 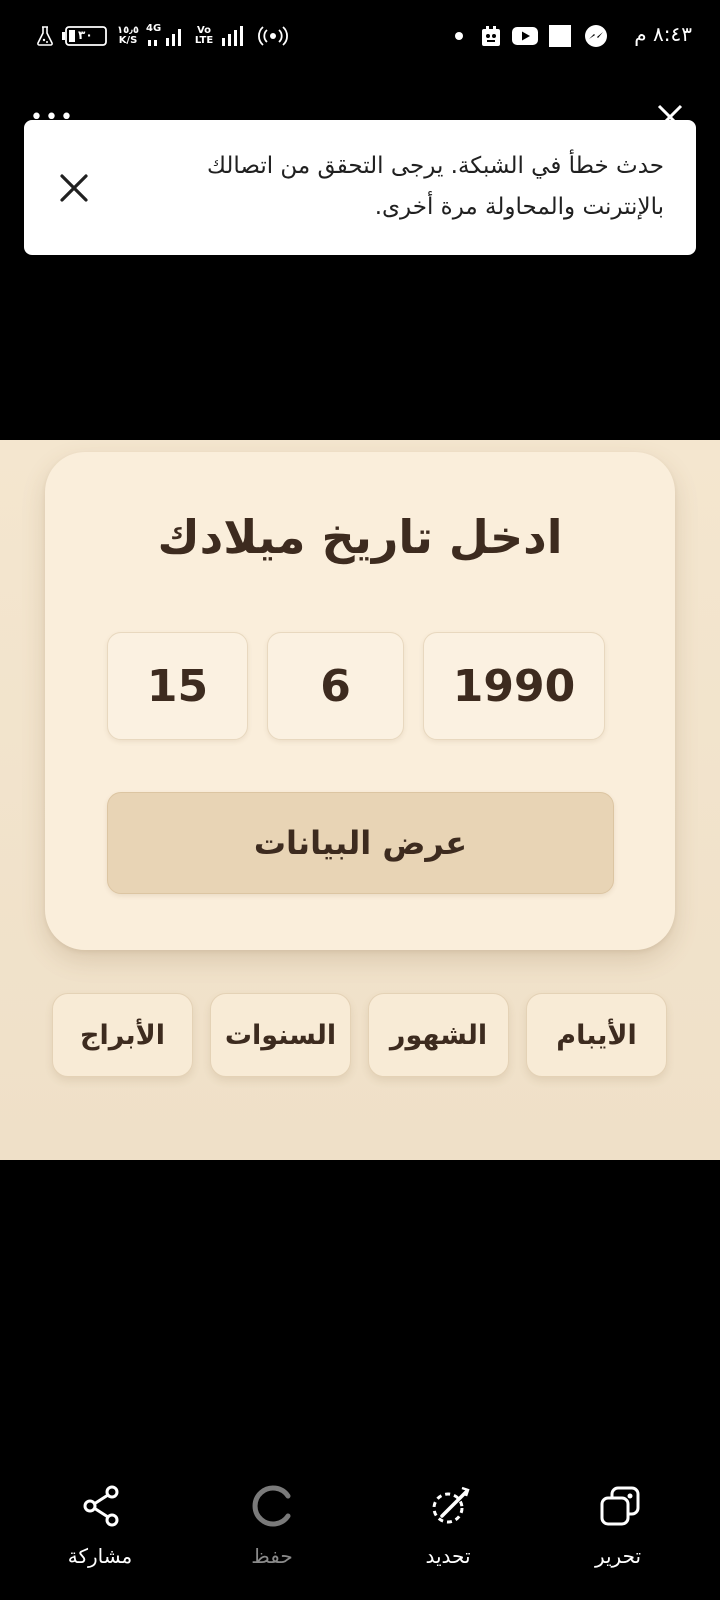 What do you see at coordinates (596, 1035) in the screenshot?
I see `tab-days: الأيبام` at bounding box center [596, 1035].